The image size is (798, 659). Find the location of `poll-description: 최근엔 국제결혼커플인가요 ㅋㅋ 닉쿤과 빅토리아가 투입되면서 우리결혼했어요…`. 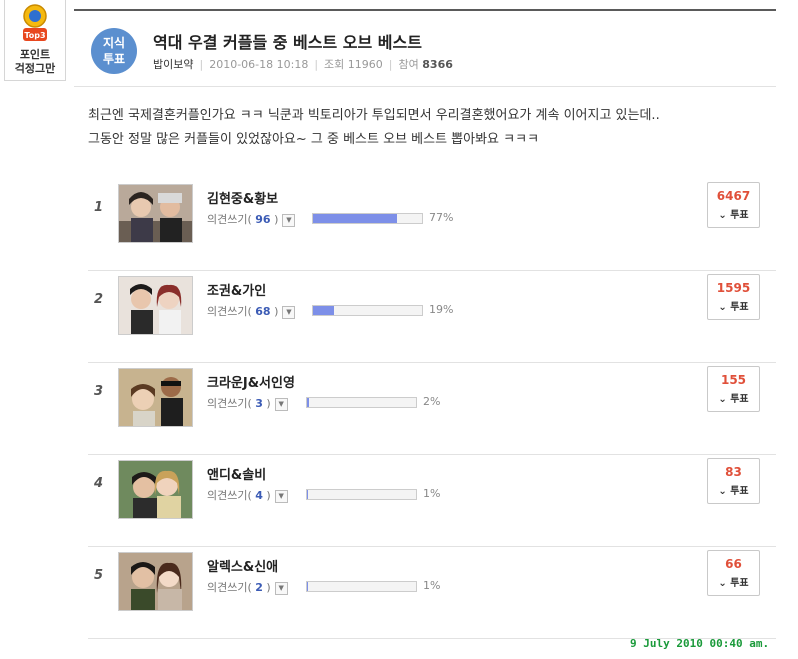

poll-description: 최근엔 국제결혼커플인가요 ㅋㅋ 닉쿤과 빅토리아가 투입되면서 우리결혼했어요… is located at coordinates (374, 128).